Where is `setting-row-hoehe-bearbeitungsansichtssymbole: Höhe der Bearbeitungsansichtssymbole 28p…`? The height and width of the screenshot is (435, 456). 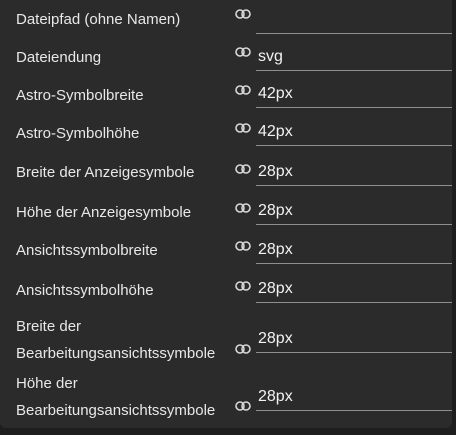 setting-row-hoehe-bearbeitungsansichtssymbole: Höhe der Bearbeitungsansichtssymbole 28p… is located at coordinates (226, 397).